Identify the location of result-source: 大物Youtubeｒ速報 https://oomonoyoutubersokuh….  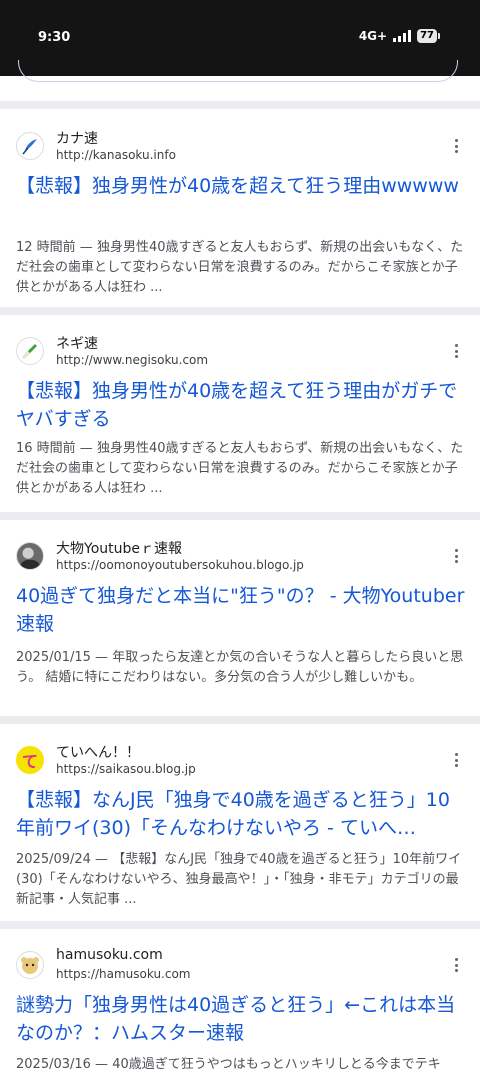
(240, 558).